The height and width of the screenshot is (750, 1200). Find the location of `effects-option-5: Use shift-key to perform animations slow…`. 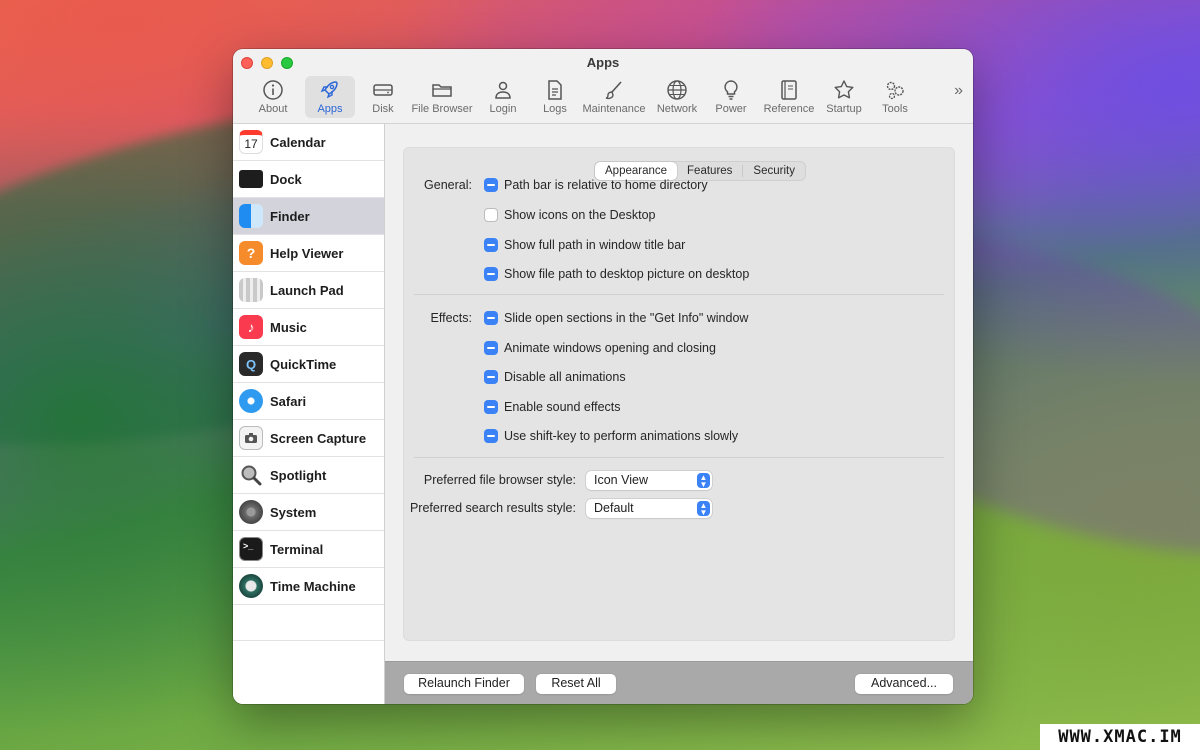

effects-option-5: Use shift-key to perform animations slow… is located at coordinates (571, 436).